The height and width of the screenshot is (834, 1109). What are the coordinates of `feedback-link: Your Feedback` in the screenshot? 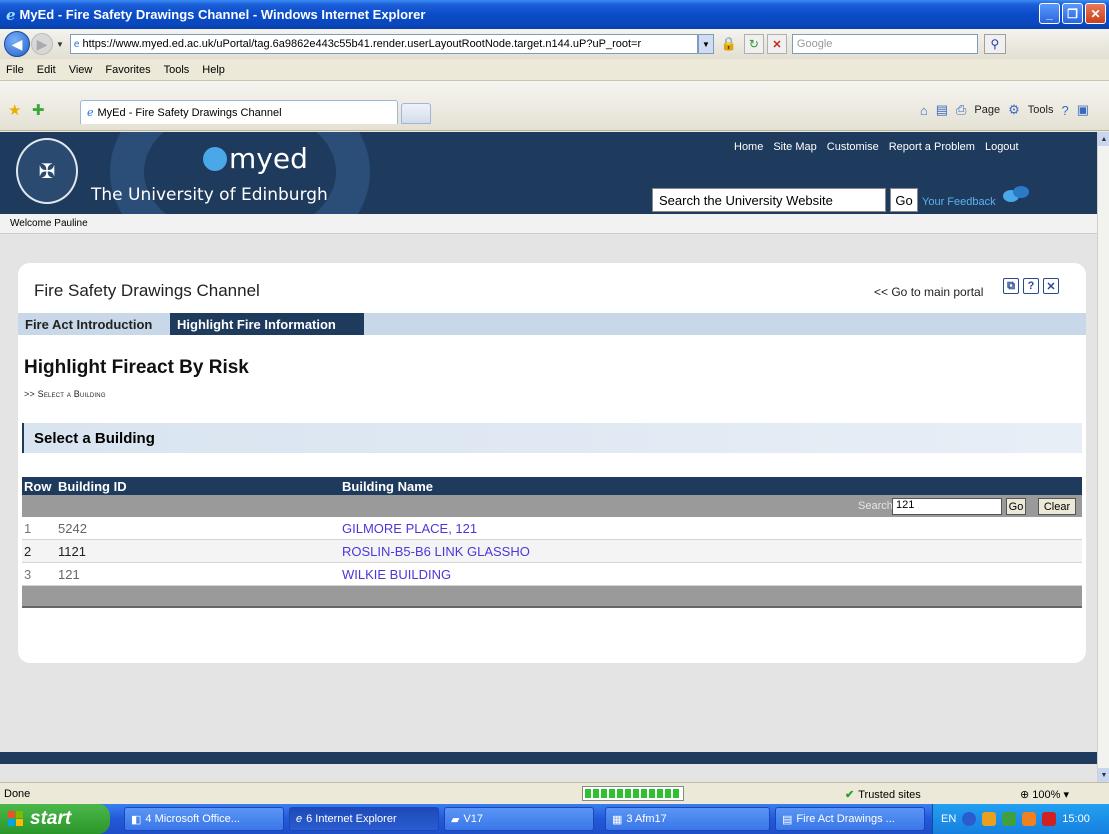 It's located at (959, 202).